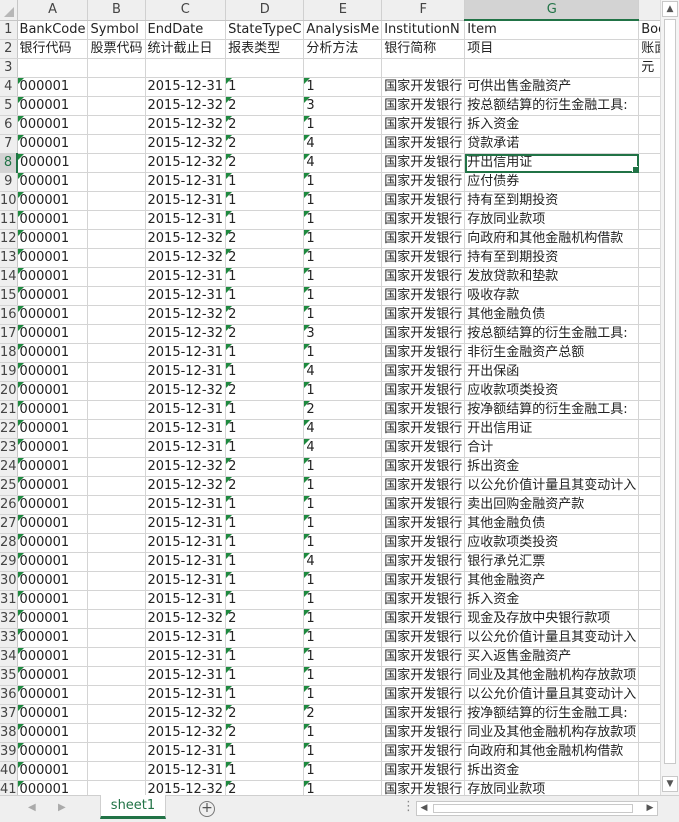  I want to click on cell-analysis-method: 4, so click(343, 562).